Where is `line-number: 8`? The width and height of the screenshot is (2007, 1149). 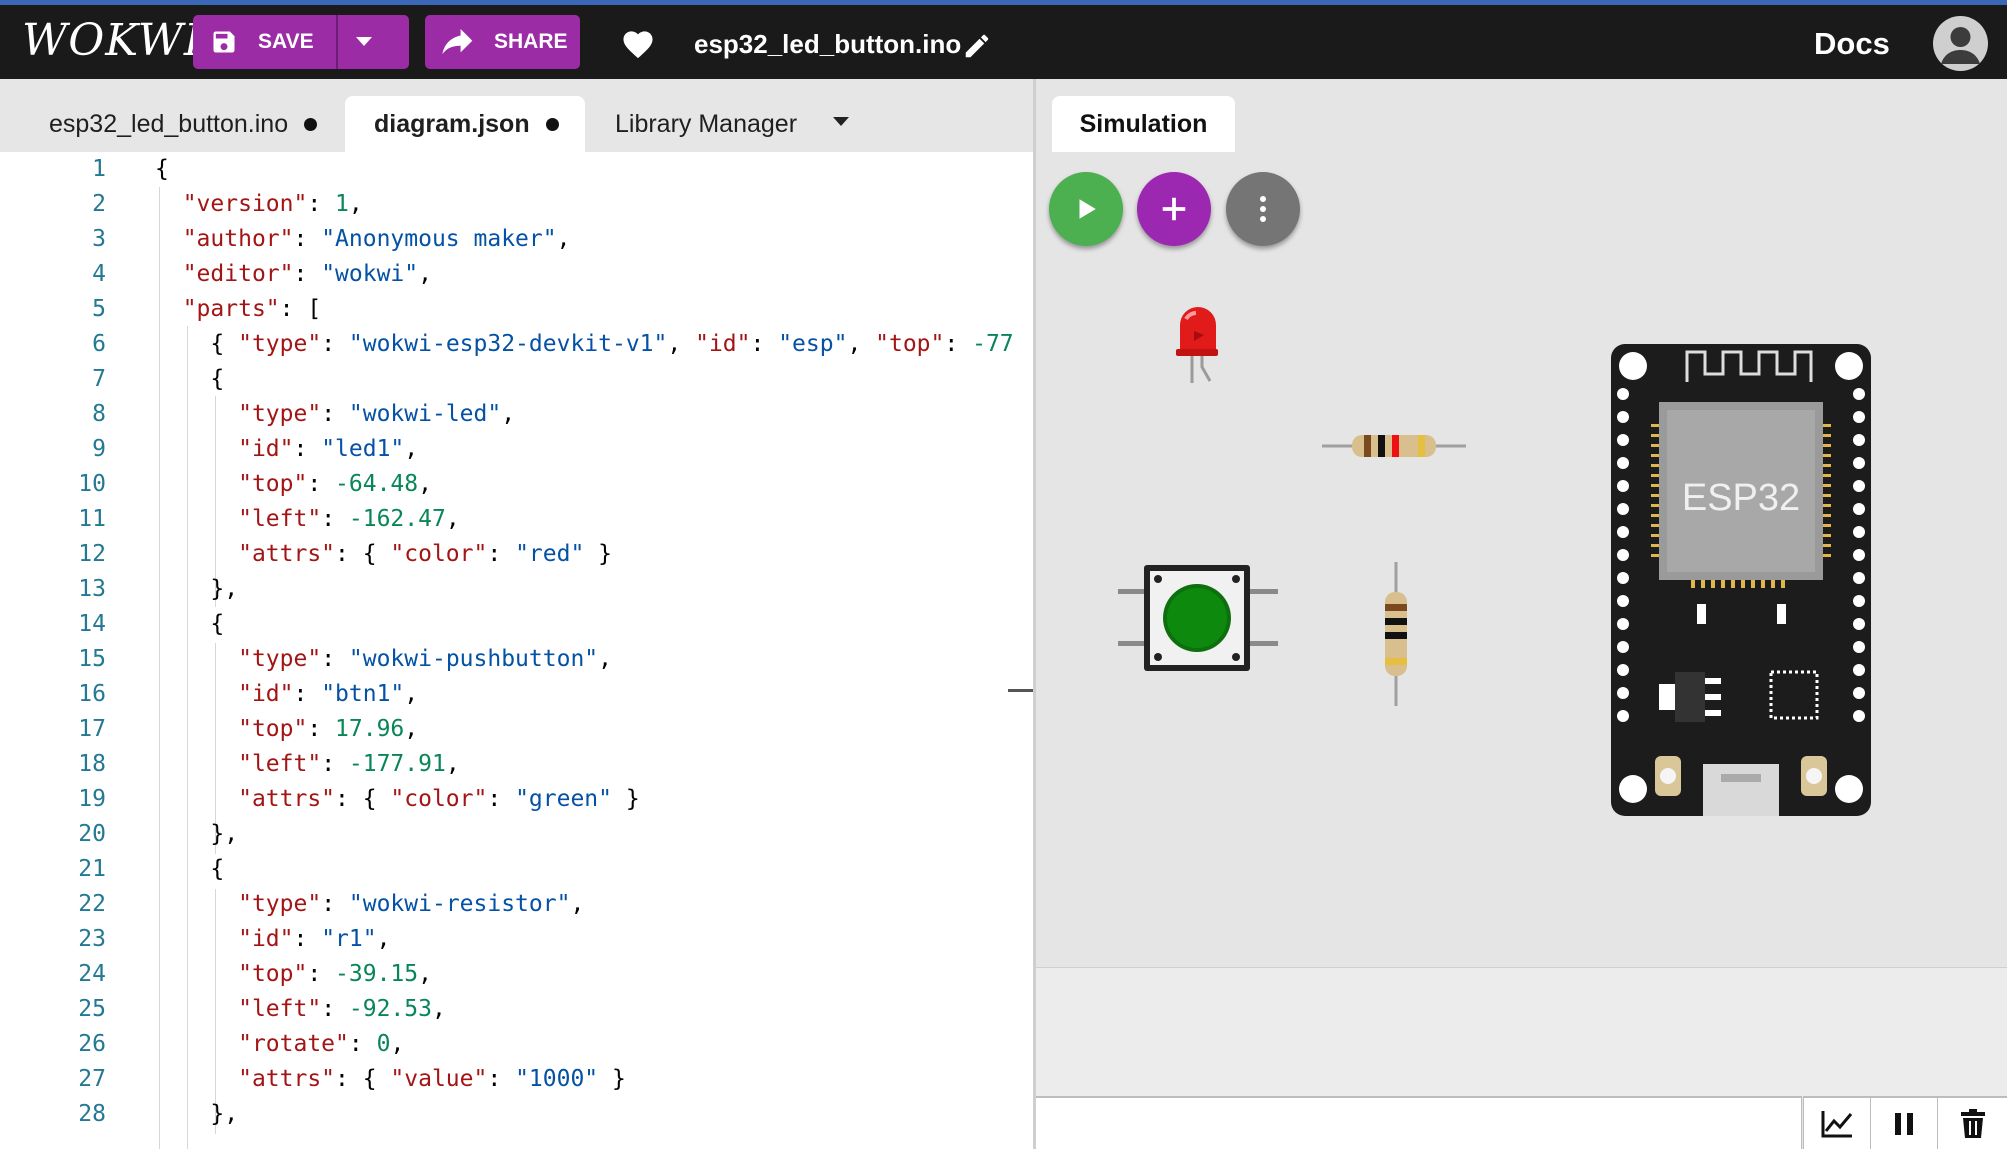
line-number: 8 is located at coordinates (99, 414).